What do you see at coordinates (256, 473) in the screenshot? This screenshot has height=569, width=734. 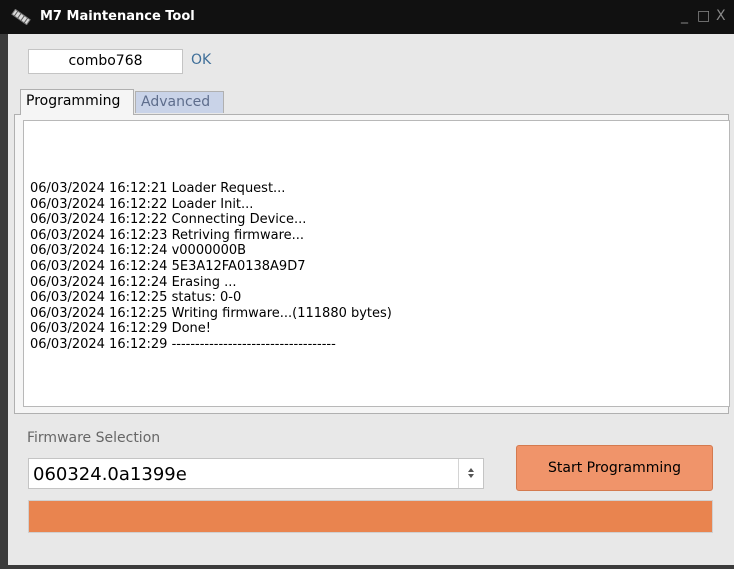 I see `firmware-select: 060324.0a1399e` at bounding box center [256, 473].